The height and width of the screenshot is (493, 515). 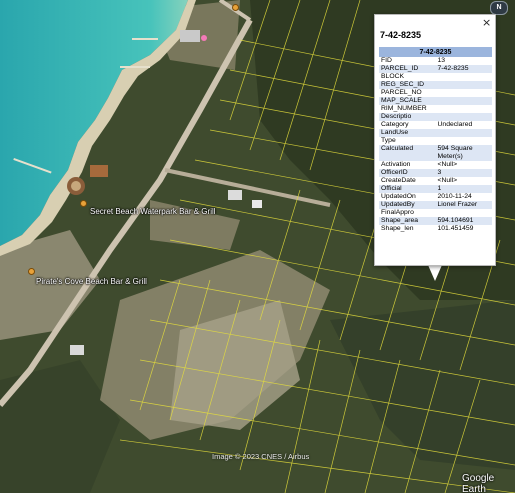 What do you see at coordinates (407, 85) in the screenshot?
I see `attribute-key: REG_SEC_ID` at bounding box center [407, 85].